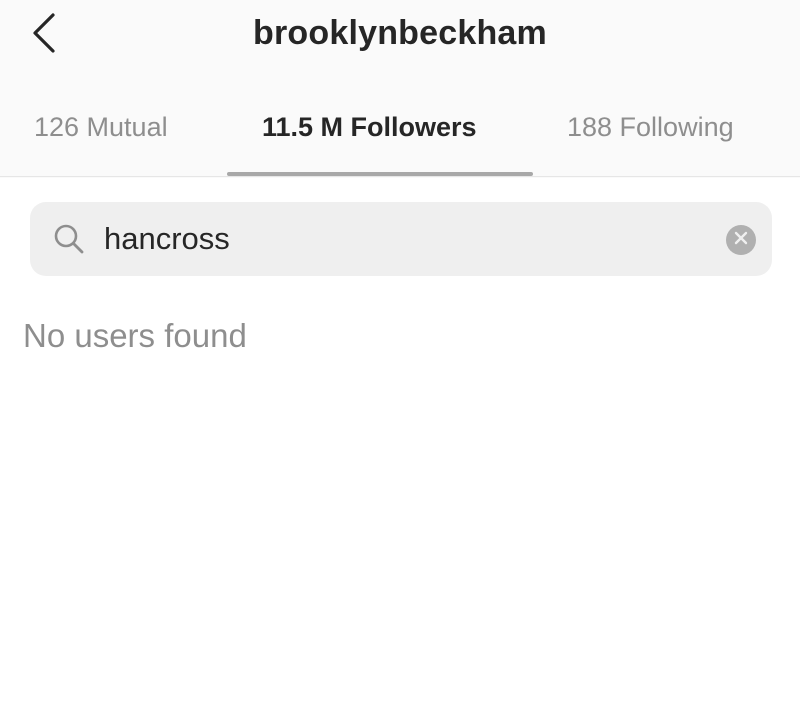 This screenshot has width=800, height=706. I want to click on search-bar, so click(401, 239).